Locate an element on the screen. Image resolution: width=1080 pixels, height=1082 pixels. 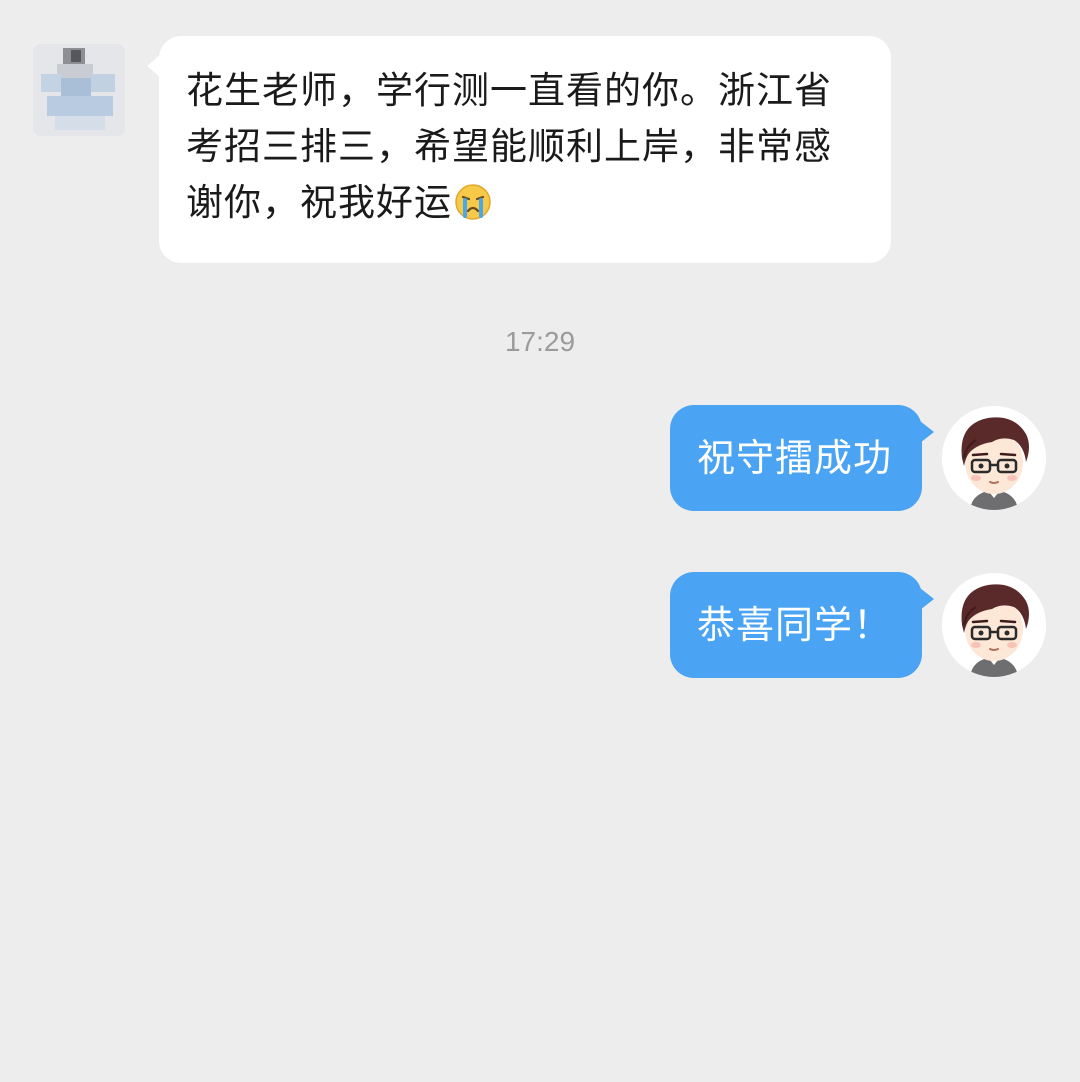
outgoing-message-row: 祝守擂成功 is located at coordinates (540, 460).